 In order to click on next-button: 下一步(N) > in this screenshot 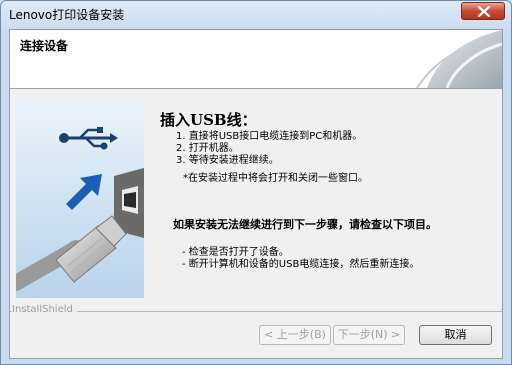, I will do `click(369, 335)`.